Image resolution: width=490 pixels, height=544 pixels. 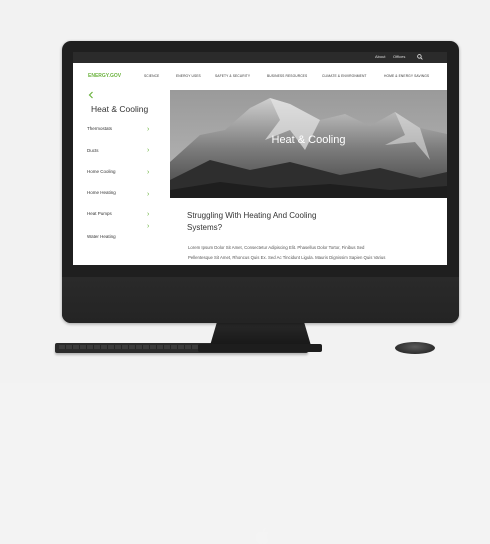 What do you see at coordinates (308, 140) in the screenshot?
I see `hero-title: Heat & Cooling` at bounding box center [308, 140].